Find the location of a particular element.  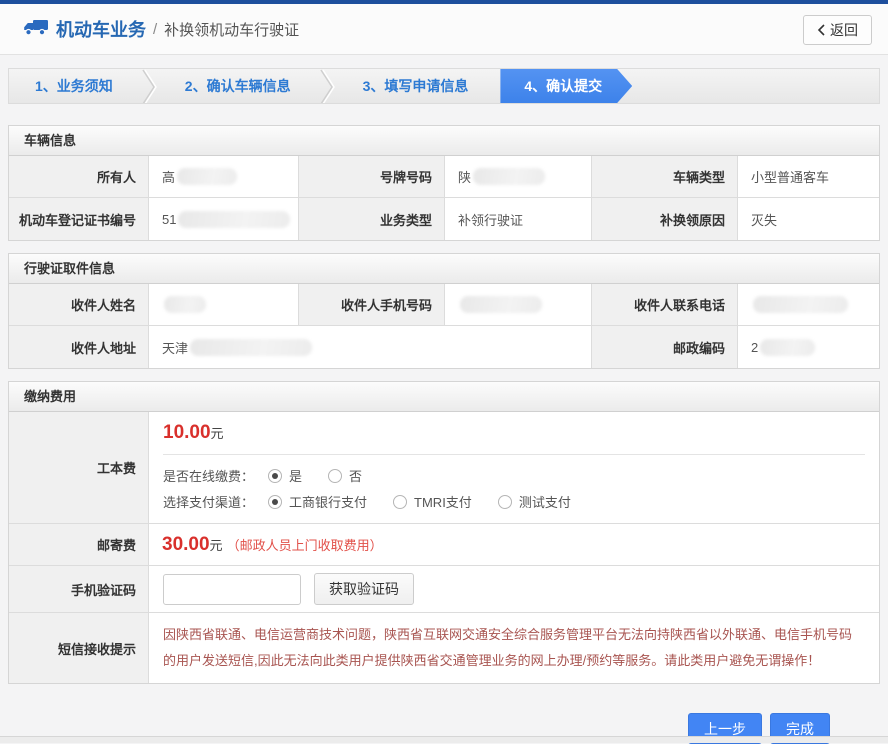

reg-cert-no-value: 51 is located at coordinates (224, 219).